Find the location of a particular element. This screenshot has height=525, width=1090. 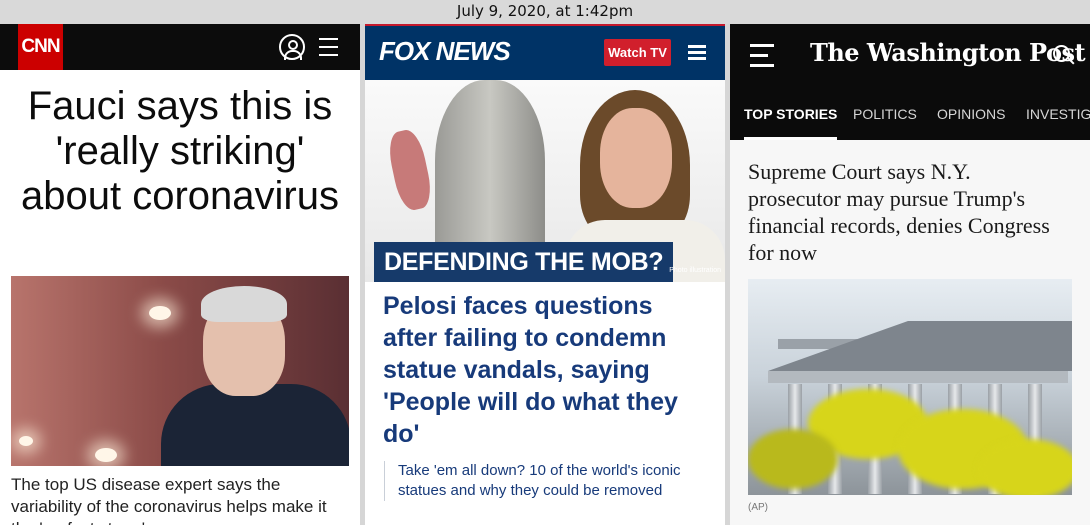

fox-logo: FOX NEWS is located at coordinates (445, 51).